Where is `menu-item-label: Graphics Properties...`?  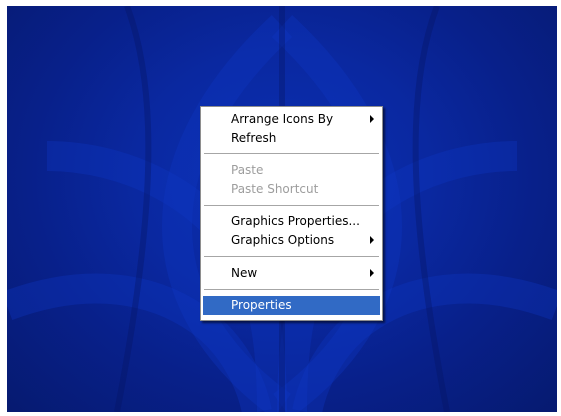 menu-item-label: Graphics Properties... is located at coordinates (295, 221).